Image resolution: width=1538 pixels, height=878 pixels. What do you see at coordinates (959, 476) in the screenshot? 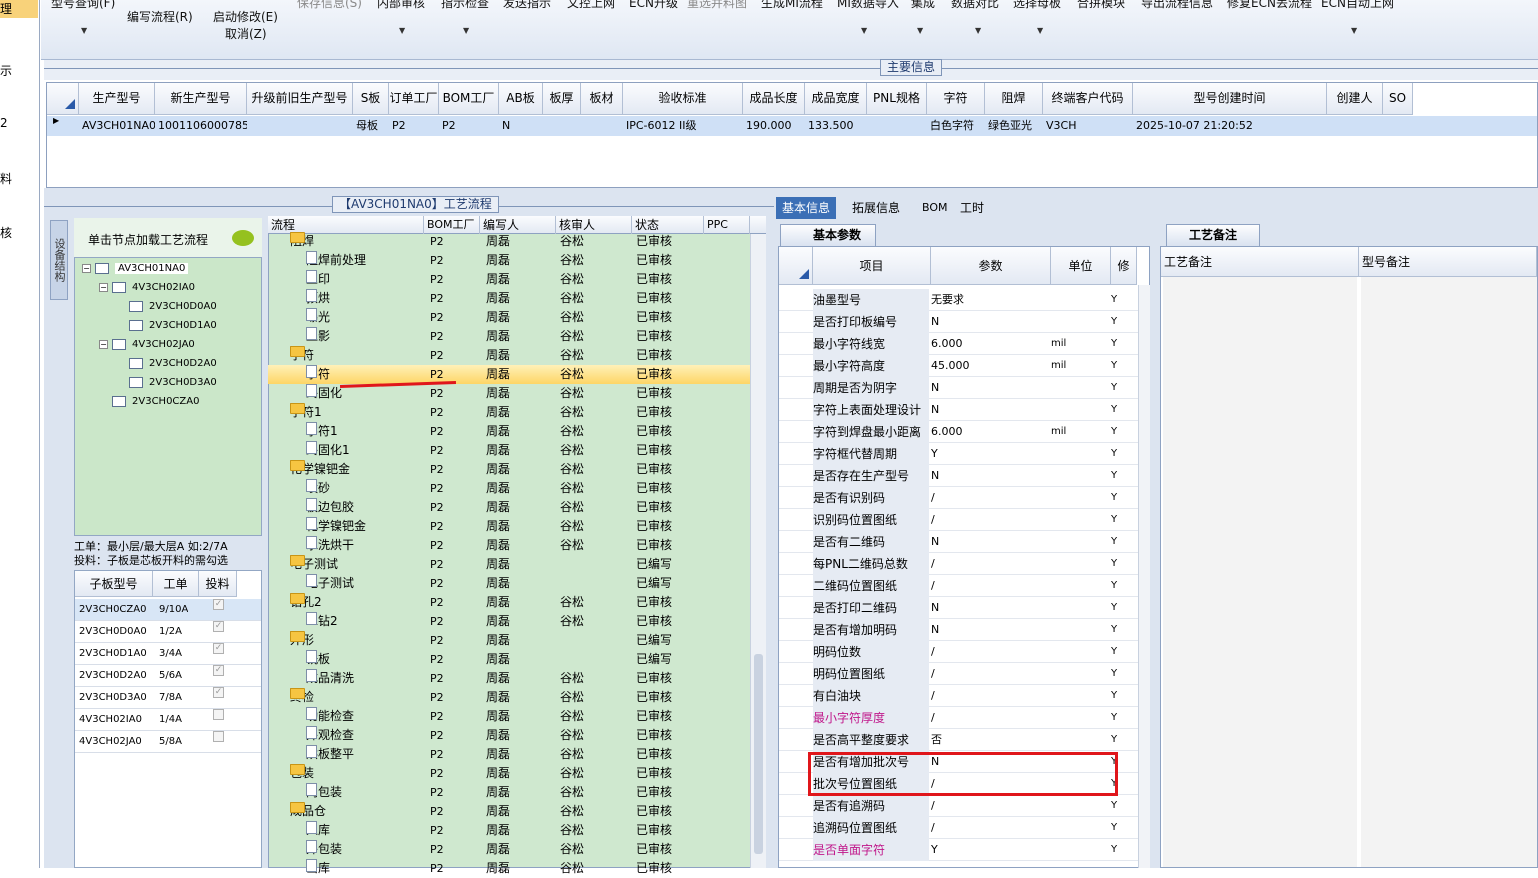
I see `param-row: 是否存在生产型号 N Y` at bounding box center [959, 476].